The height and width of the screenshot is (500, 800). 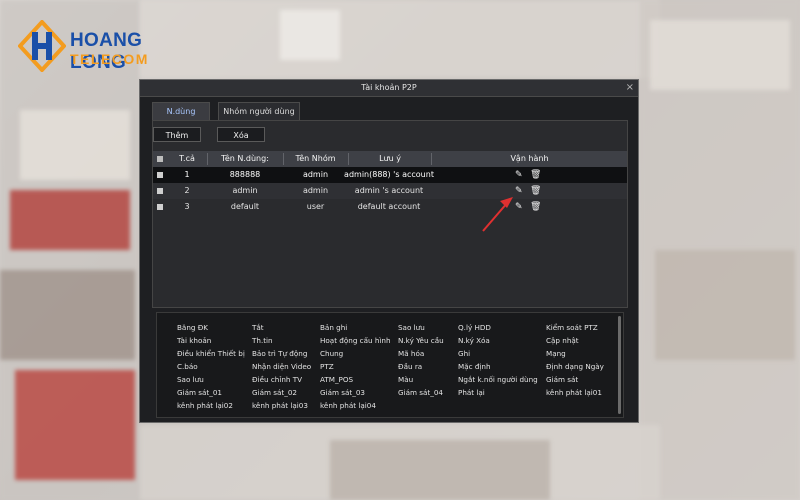 What do you see at coordinates (348, 405) in the screenshot?
I see `permission-item: kênh phát lại04` at bounding box center [348, 405].